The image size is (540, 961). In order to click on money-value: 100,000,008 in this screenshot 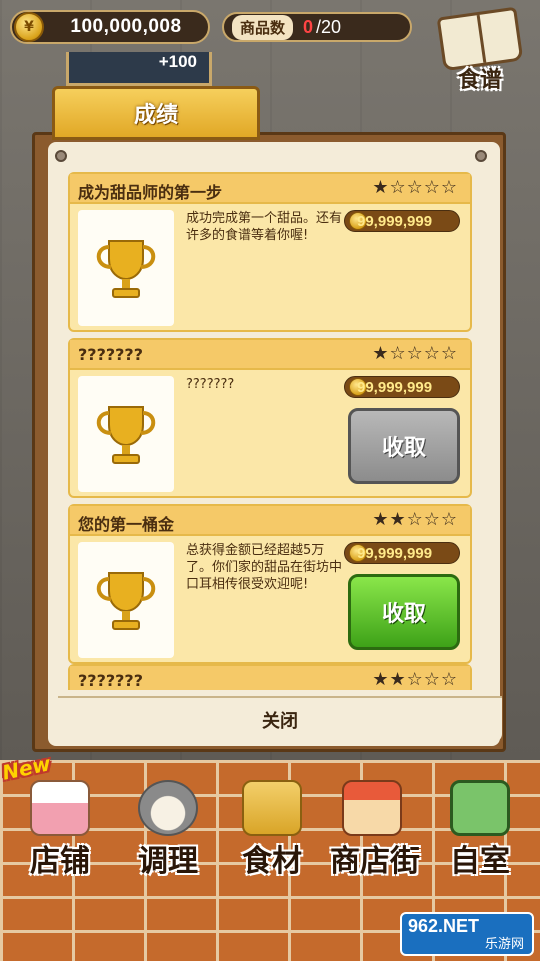, I will do `click(126, 26)`.